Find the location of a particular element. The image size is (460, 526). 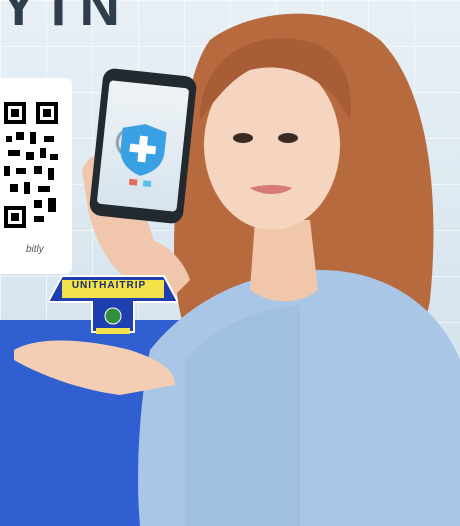

phone-screen is located at coordinates (143, 146).